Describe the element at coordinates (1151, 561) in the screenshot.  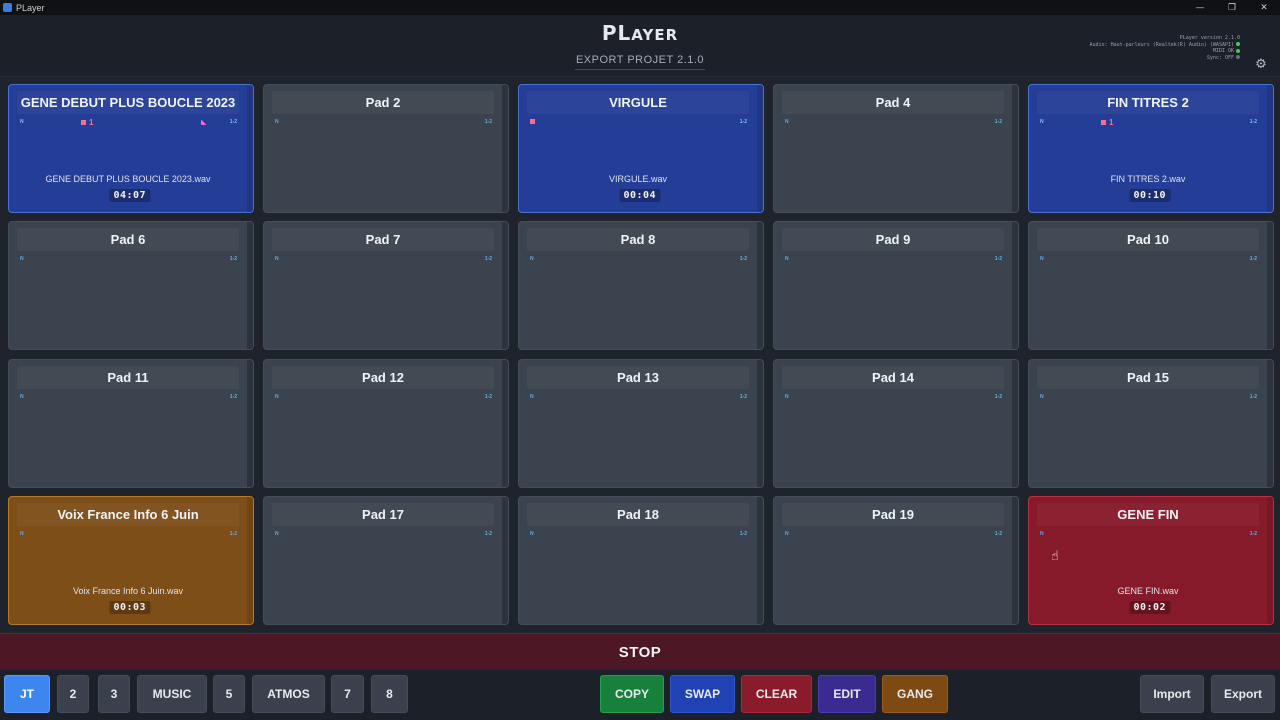
I see `pad-20: GENE FIN N 1-2 GENE FIN.wav 00:02` at that location.